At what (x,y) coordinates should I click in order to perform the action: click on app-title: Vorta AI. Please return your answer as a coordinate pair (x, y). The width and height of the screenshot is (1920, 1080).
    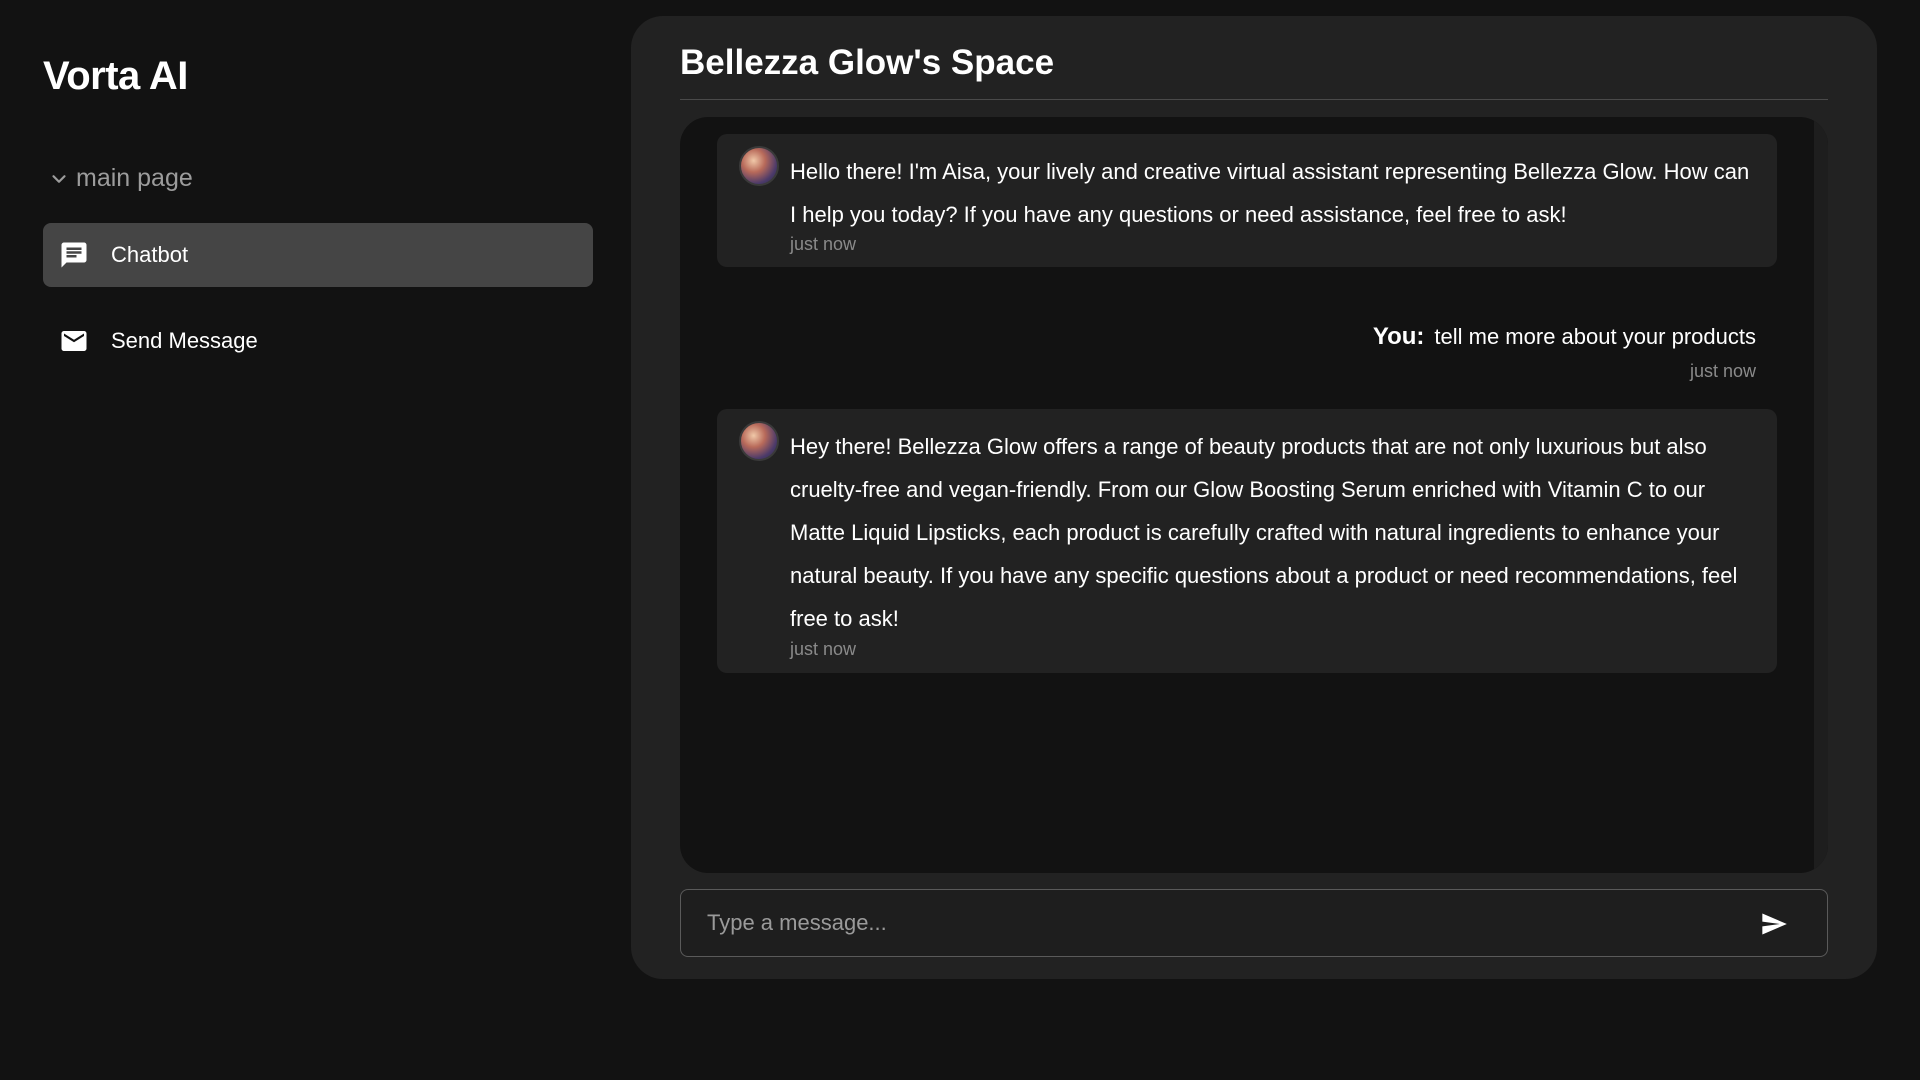
    Looking at the image, I should click on (115, 76).